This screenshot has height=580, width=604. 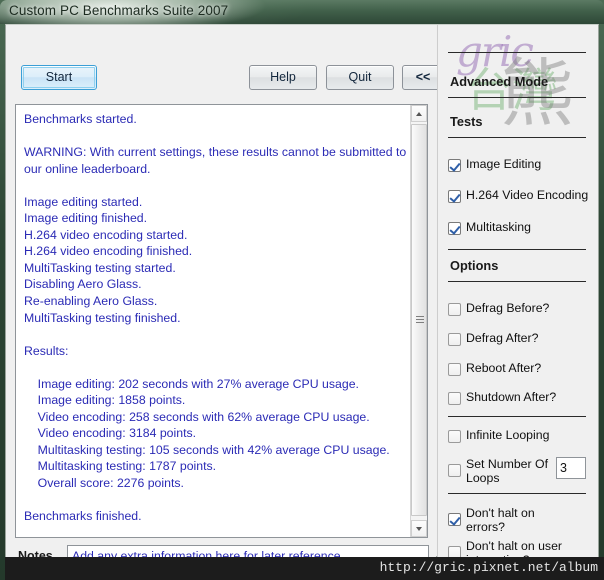 I want to click on checkbox-image-editing: Image Editing, so click(x=495, y=164).